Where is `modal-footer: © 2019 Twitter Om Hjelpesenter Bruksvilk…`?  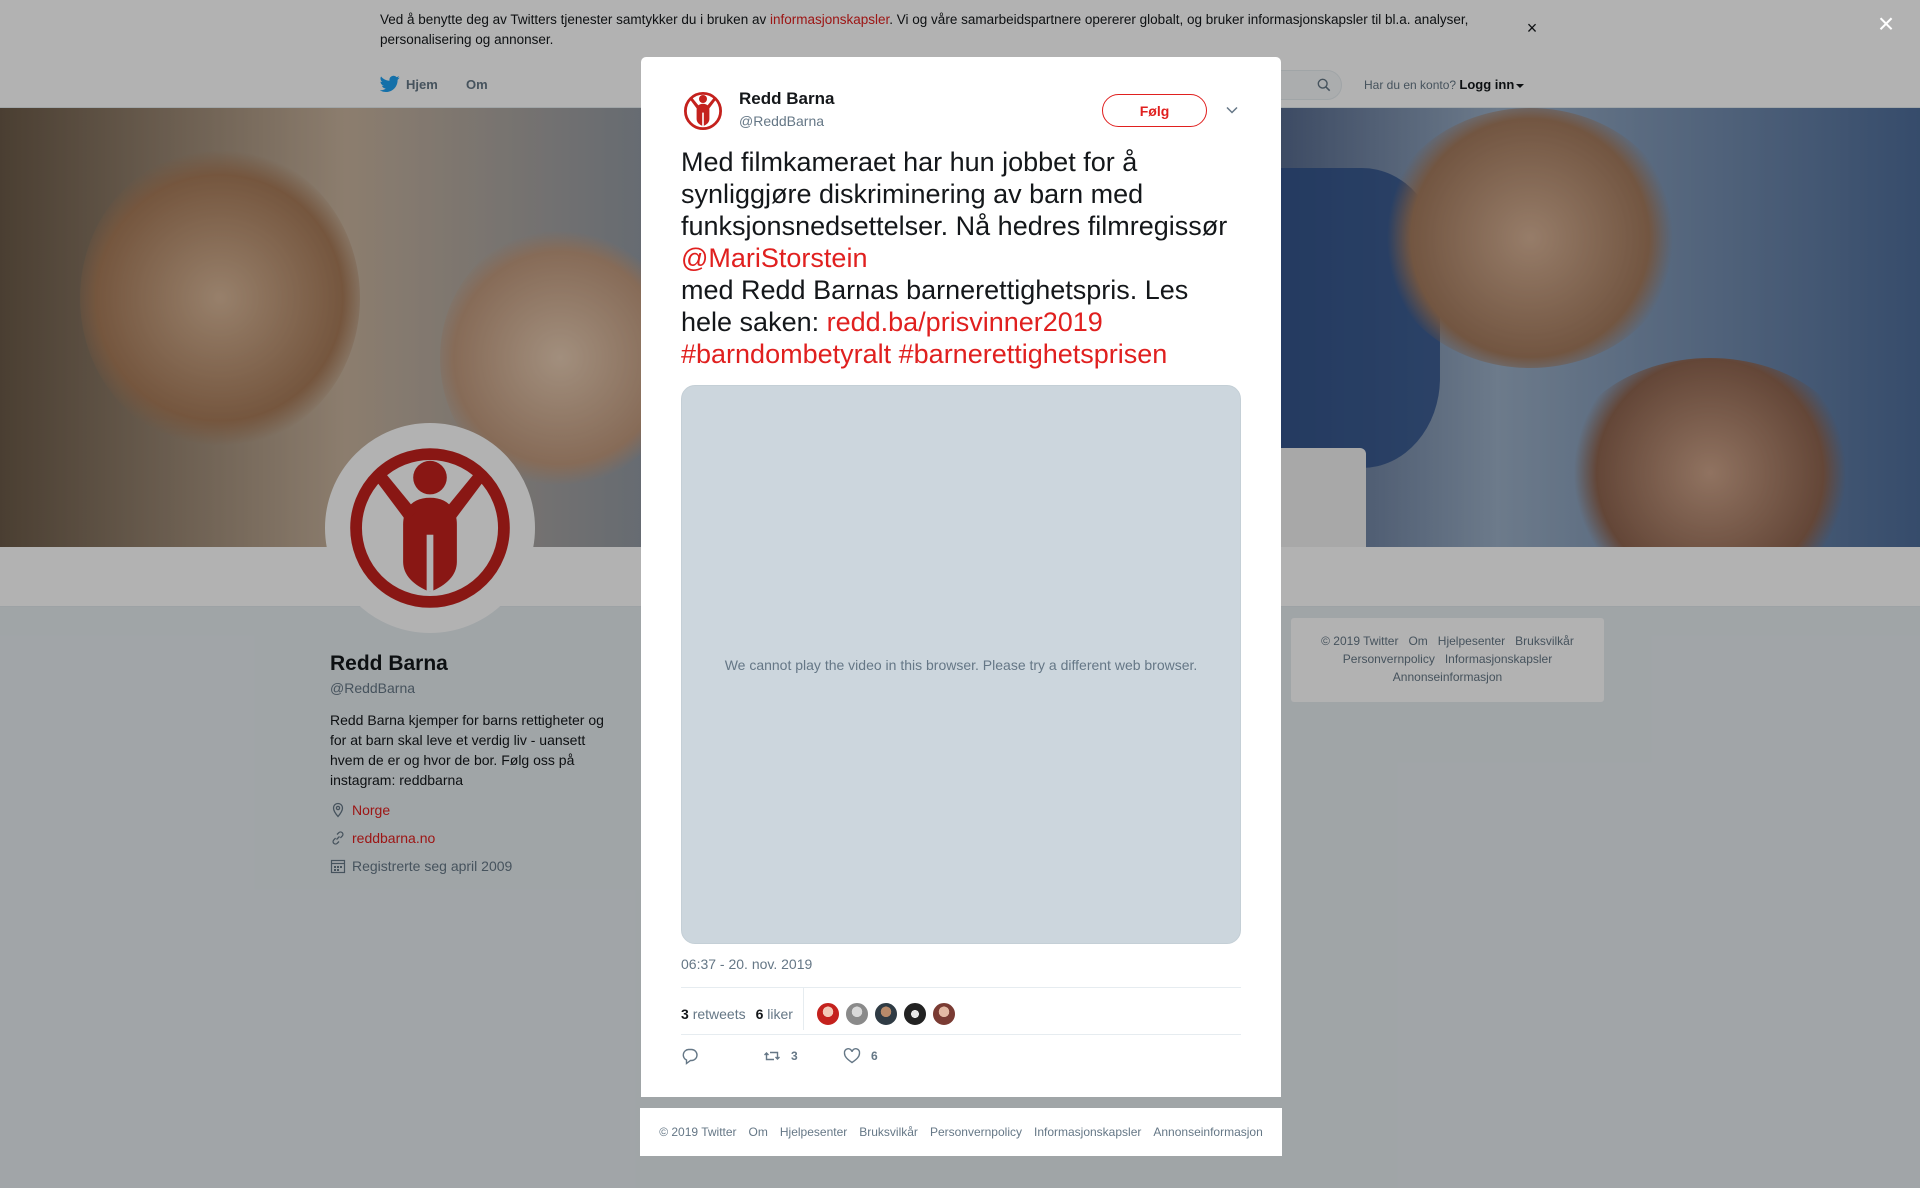 modal-footer: © 2019 Twitter Om Hjelpesenter Bruksvilk… is located at coordinates (961, 1132).